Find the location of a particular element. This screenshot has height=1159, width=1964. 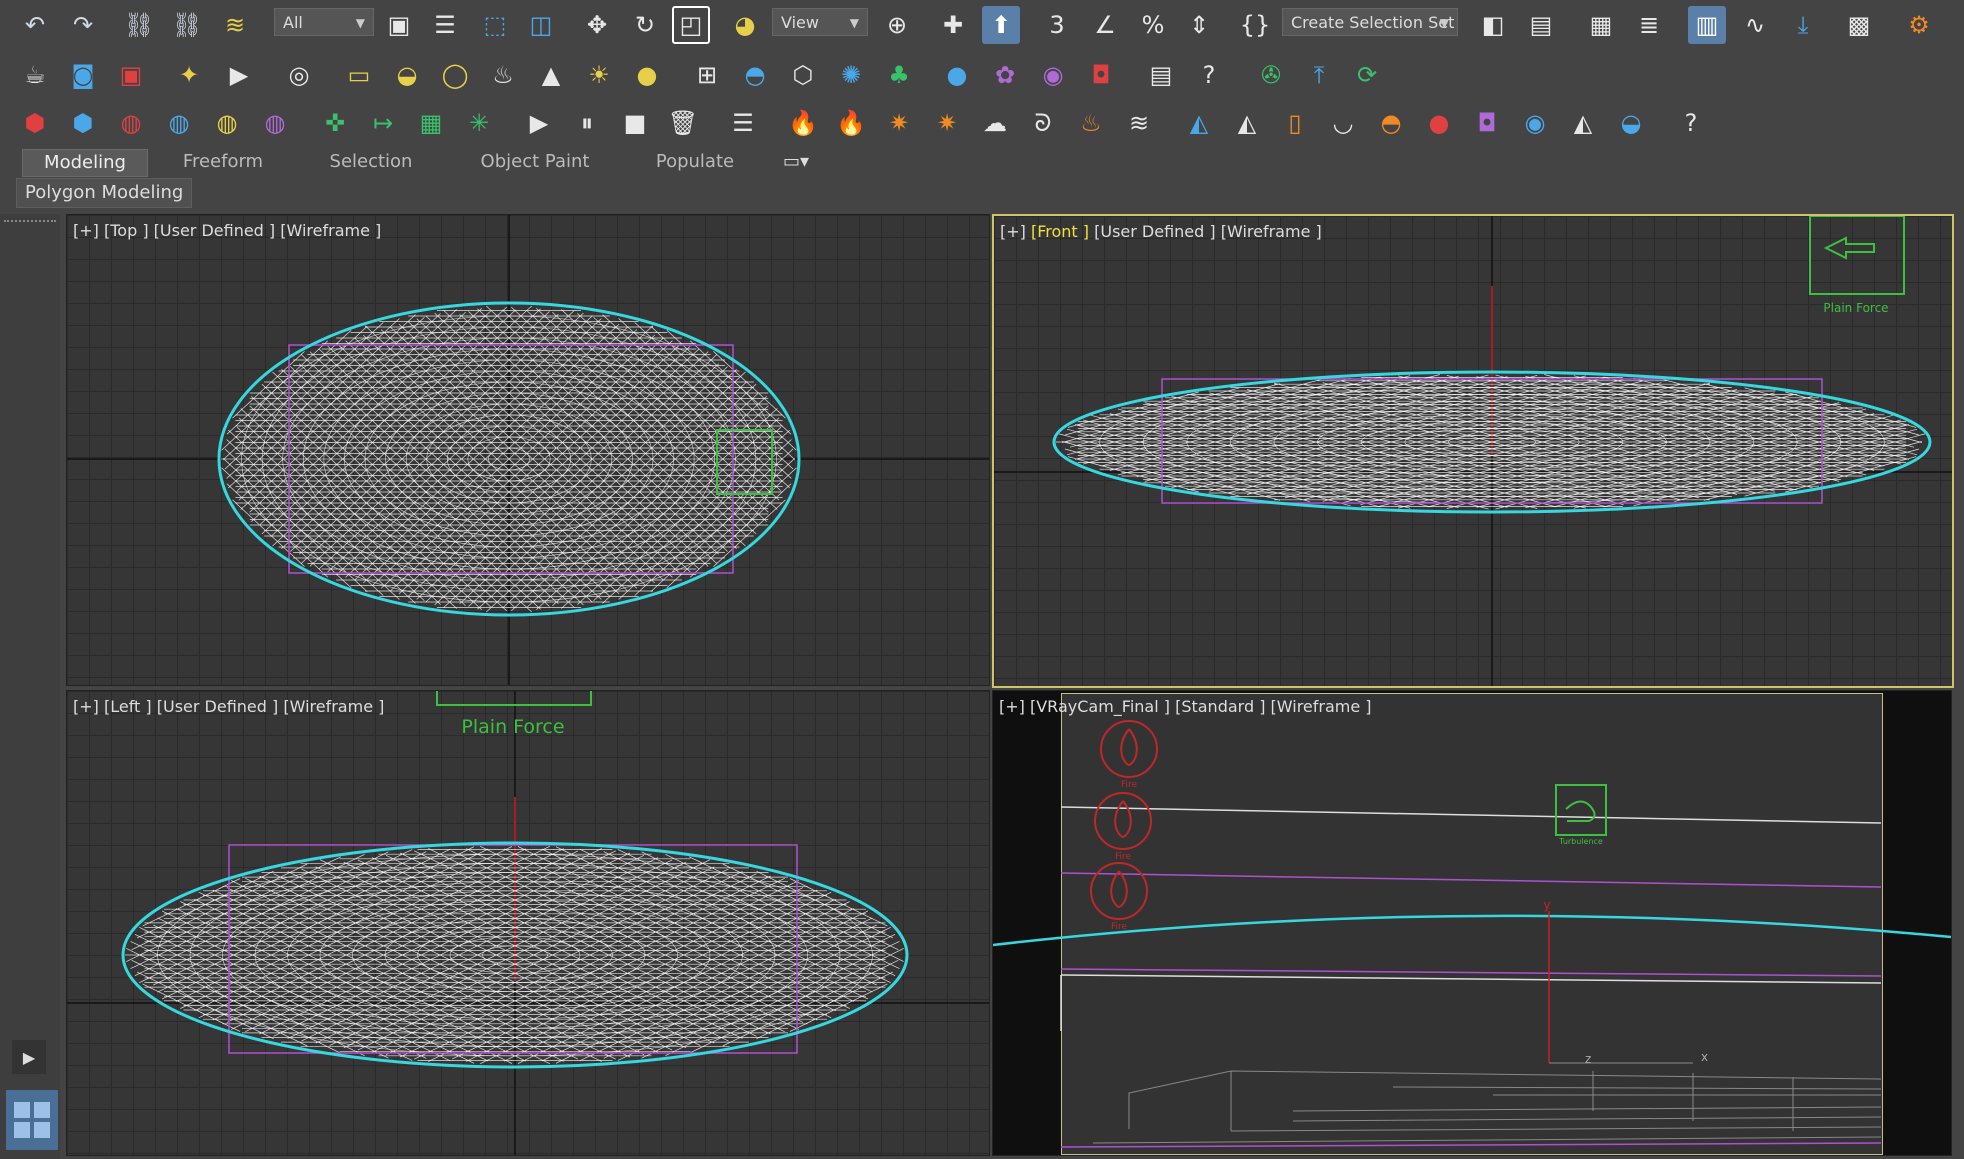

select-scale-icon: ◰ is located at coordinates (691, 25).